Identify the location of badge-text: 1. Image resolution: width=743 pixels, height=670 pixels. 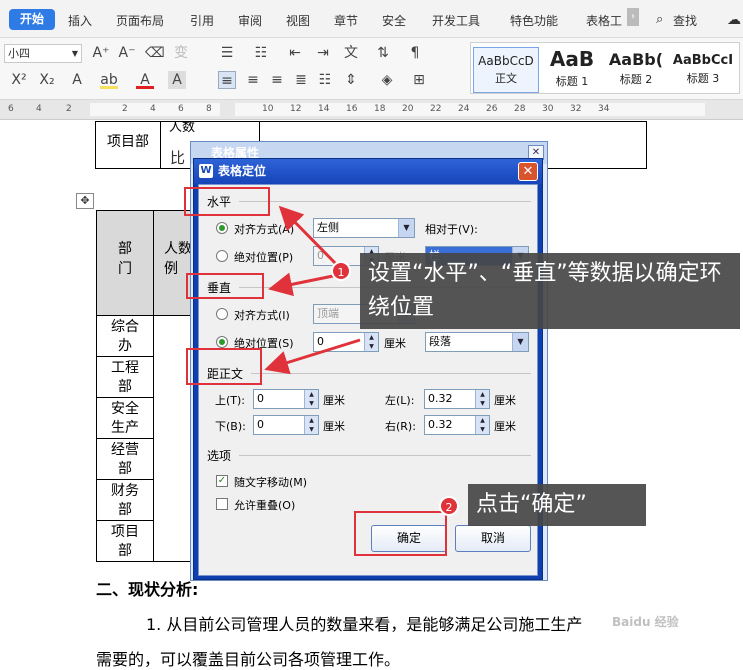
(341, 272).